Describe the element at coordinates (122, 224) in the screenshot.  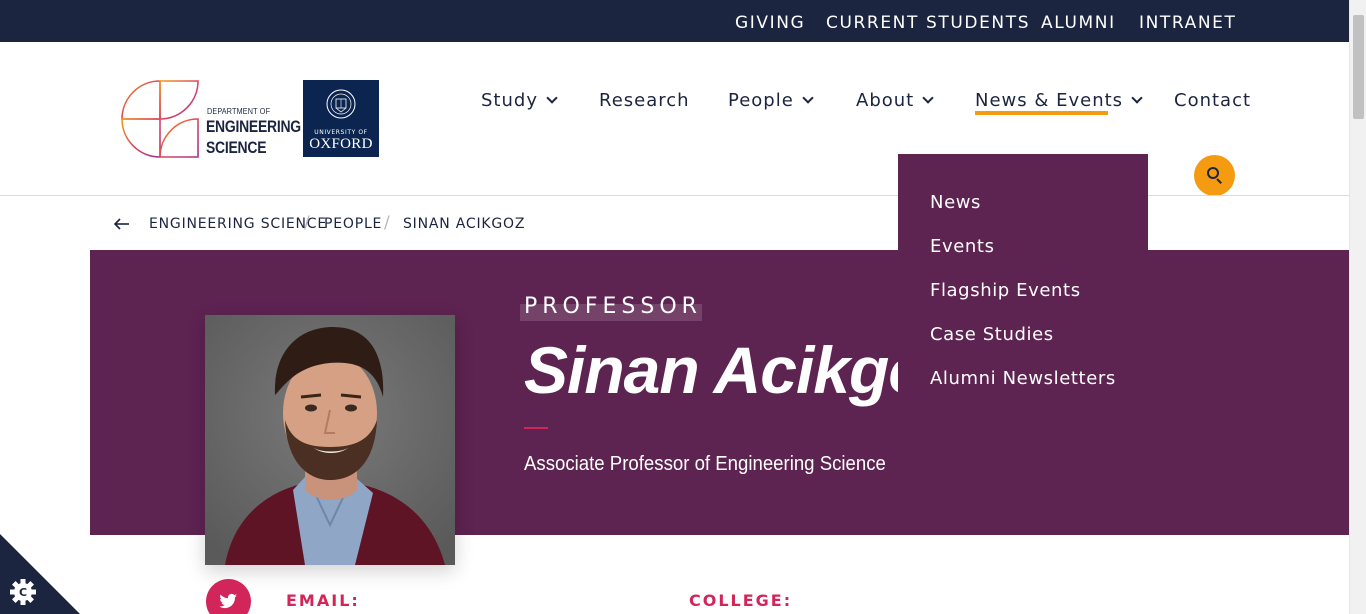
I see `arrow-left-icon` at that location.